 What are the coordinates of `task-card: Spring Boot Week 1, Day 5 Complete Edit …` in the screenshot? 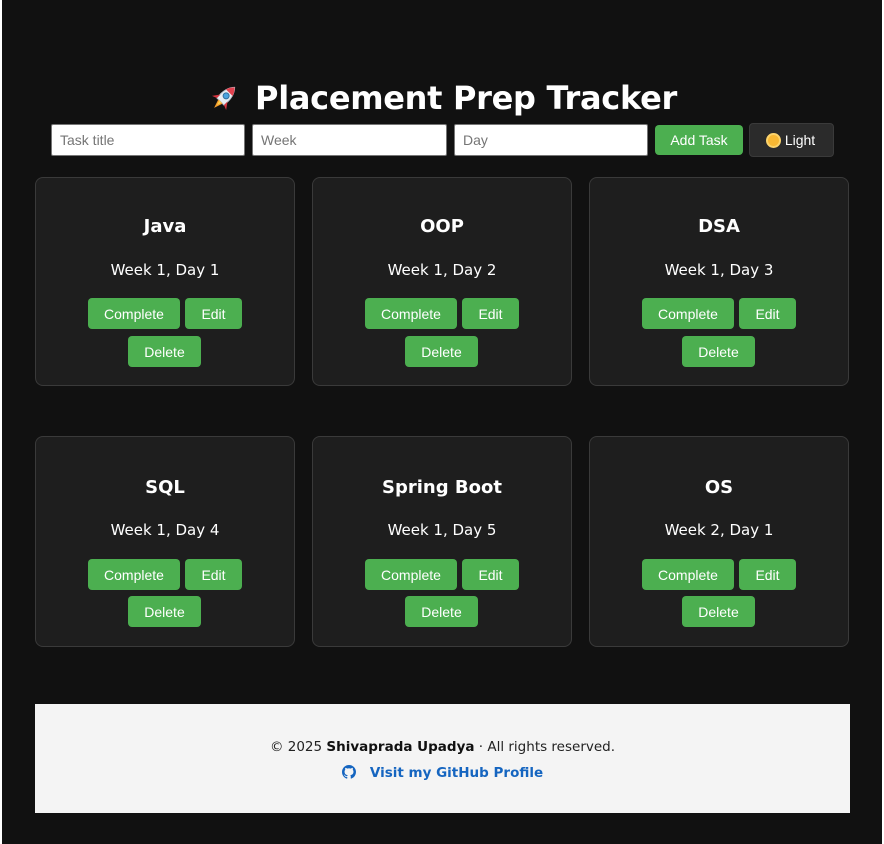 It's located at (442, 541).